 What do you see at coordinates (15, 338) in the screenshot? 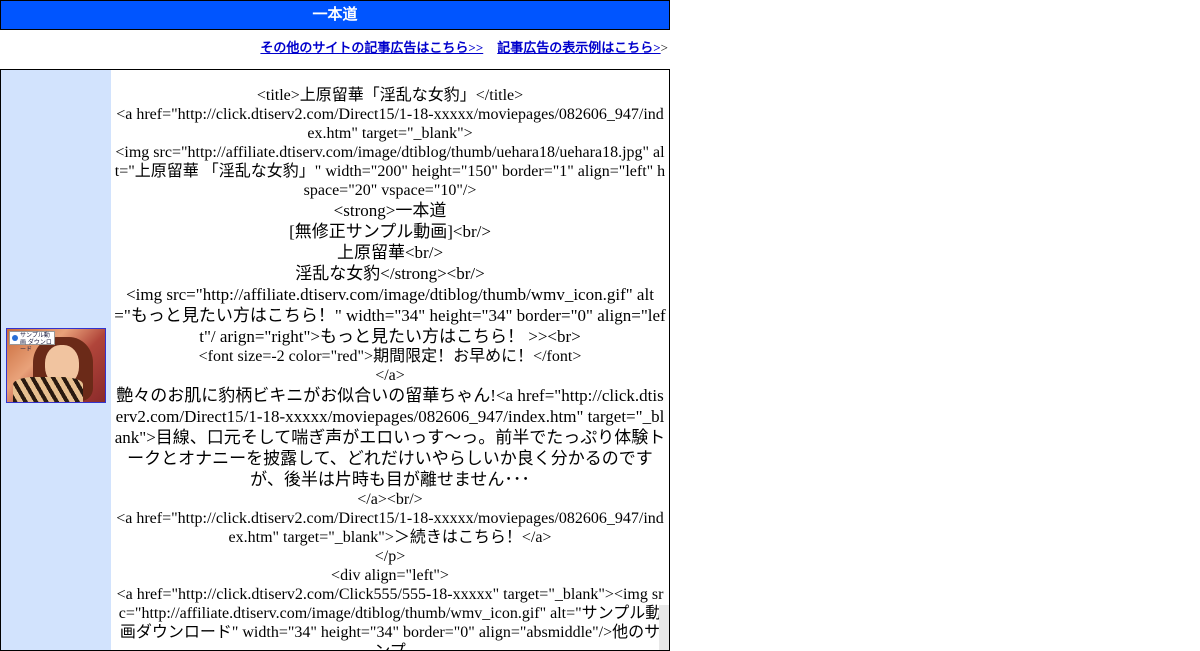
I see `download-icon` at bounding box center [15, 338].